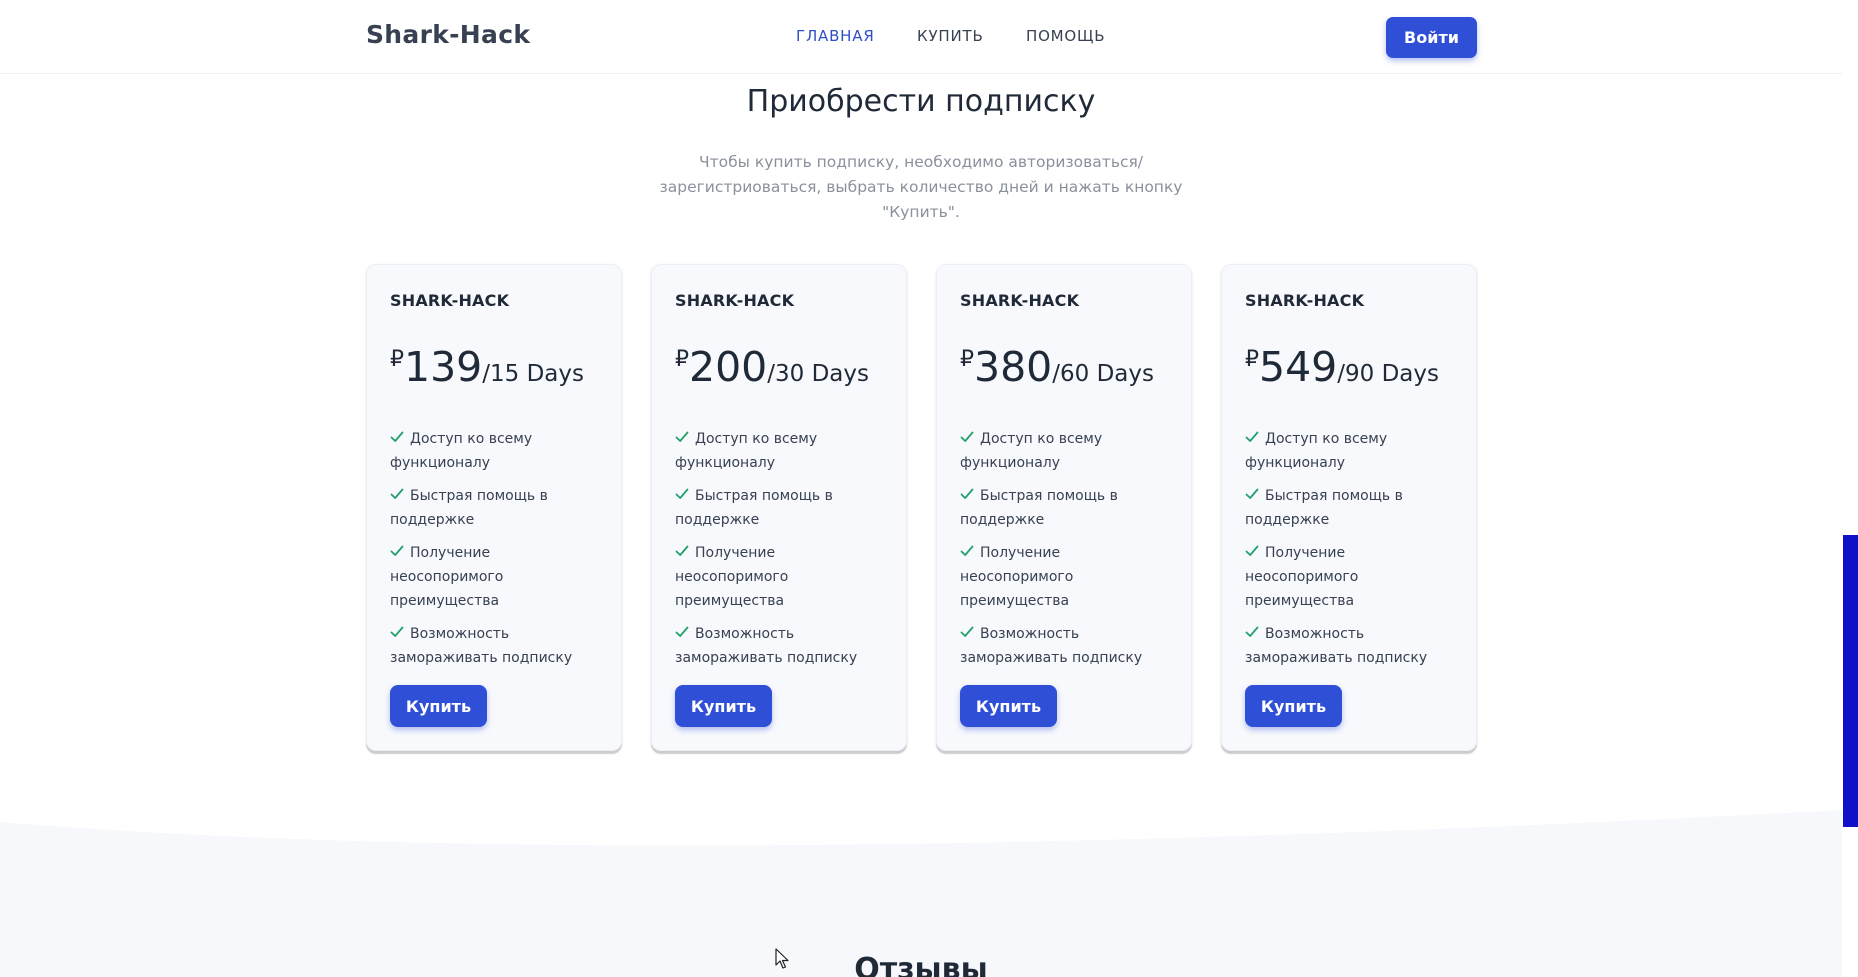  What do you see at coordinates (921, 964) in the screenshot?
I see `reviews-title: Отзывы` at bounding box center [921, 964].